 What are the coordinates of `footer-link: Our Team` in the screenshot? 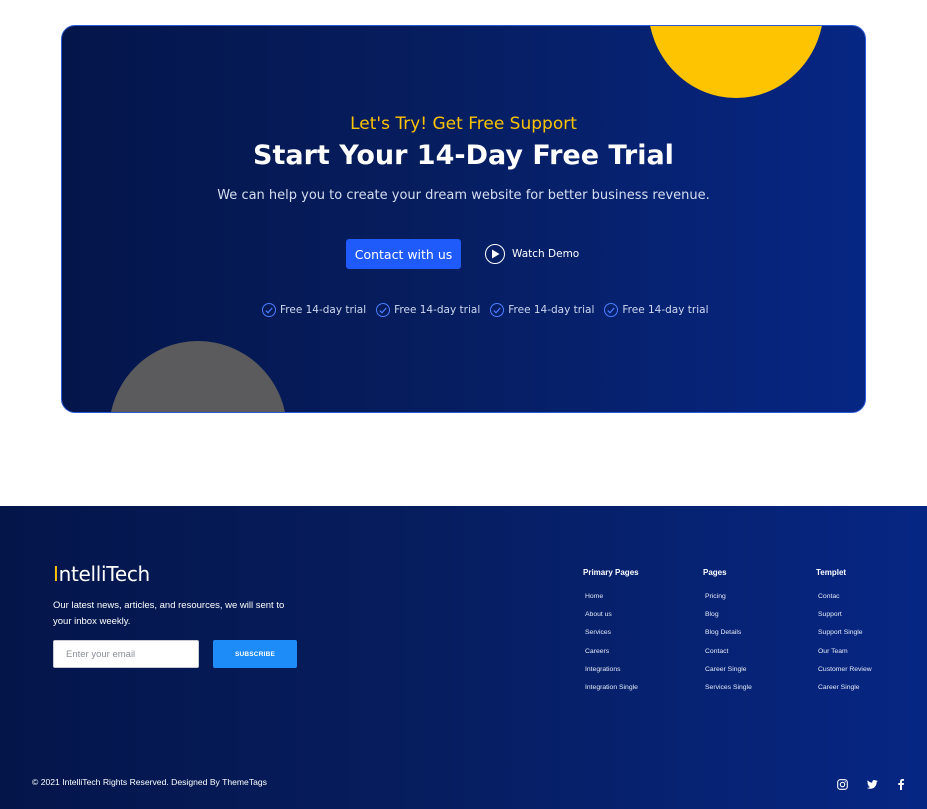 It's located at (833, 651).